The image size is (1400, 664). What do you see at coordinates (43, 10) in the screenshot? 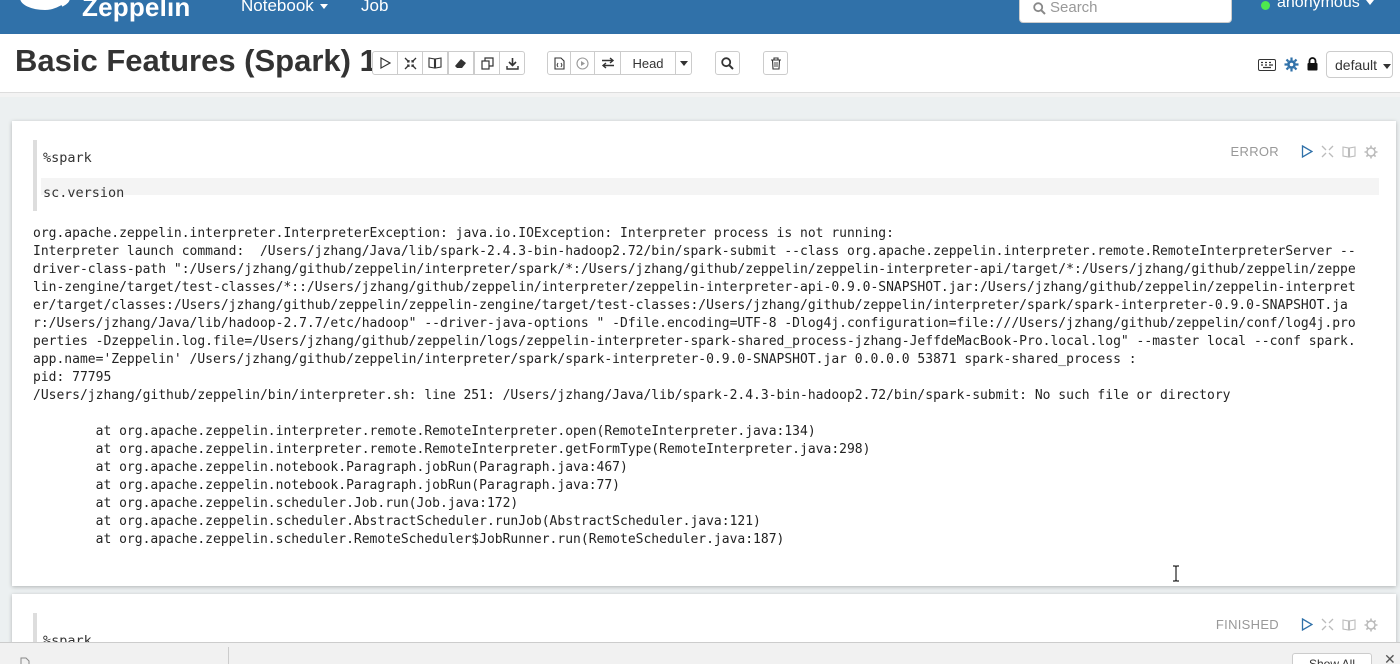
I see `zeppelin-logo-icon` at bounding box center [43, 10].